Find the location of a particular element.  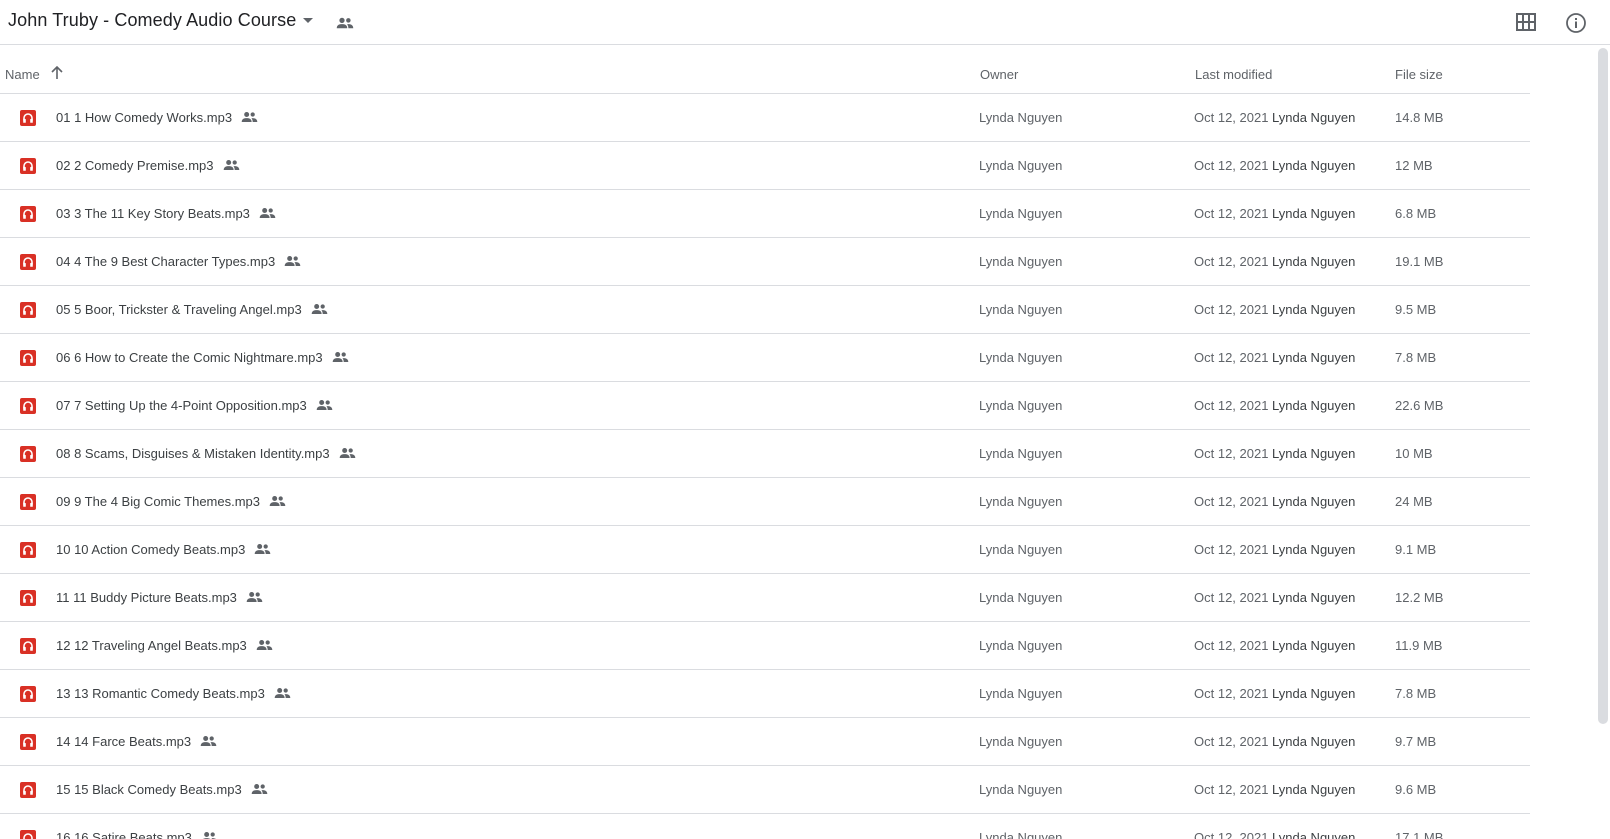

file-name: 14 14 Farce Beats.mp3 is located at coordinates (124, 741).